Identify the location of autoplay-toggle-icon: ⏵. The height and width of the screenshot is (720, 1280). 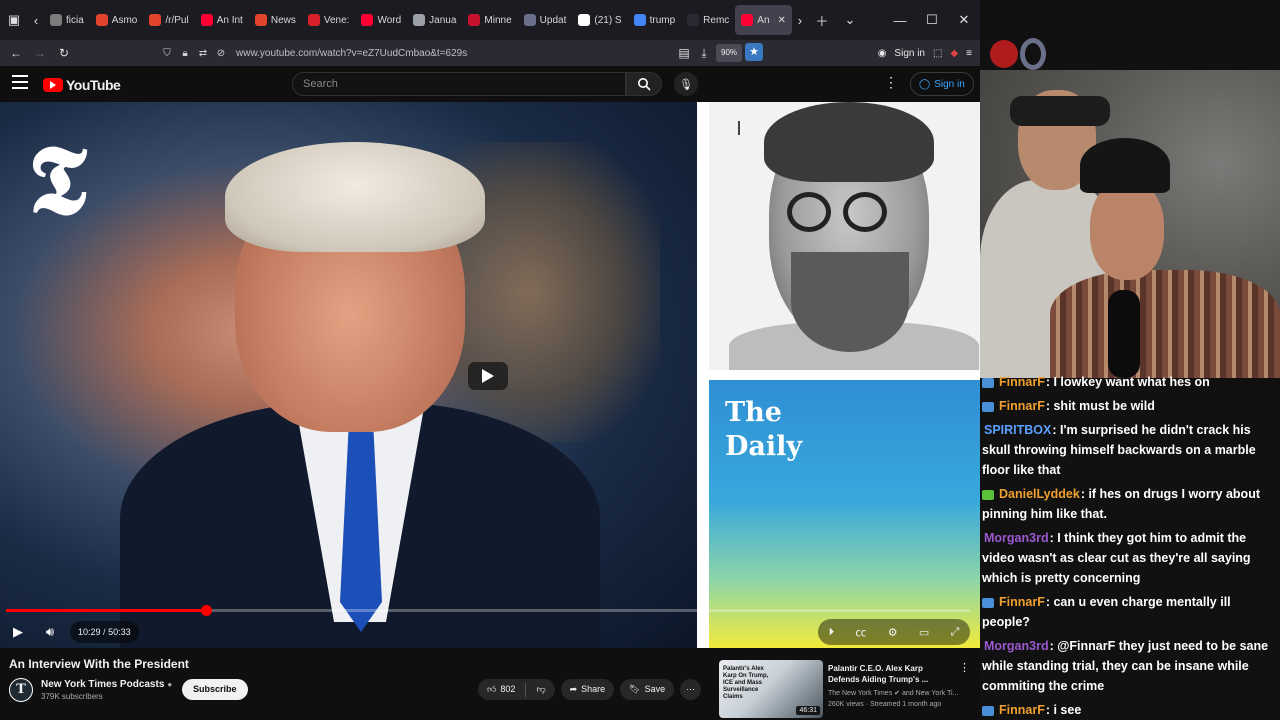
(832, 632).